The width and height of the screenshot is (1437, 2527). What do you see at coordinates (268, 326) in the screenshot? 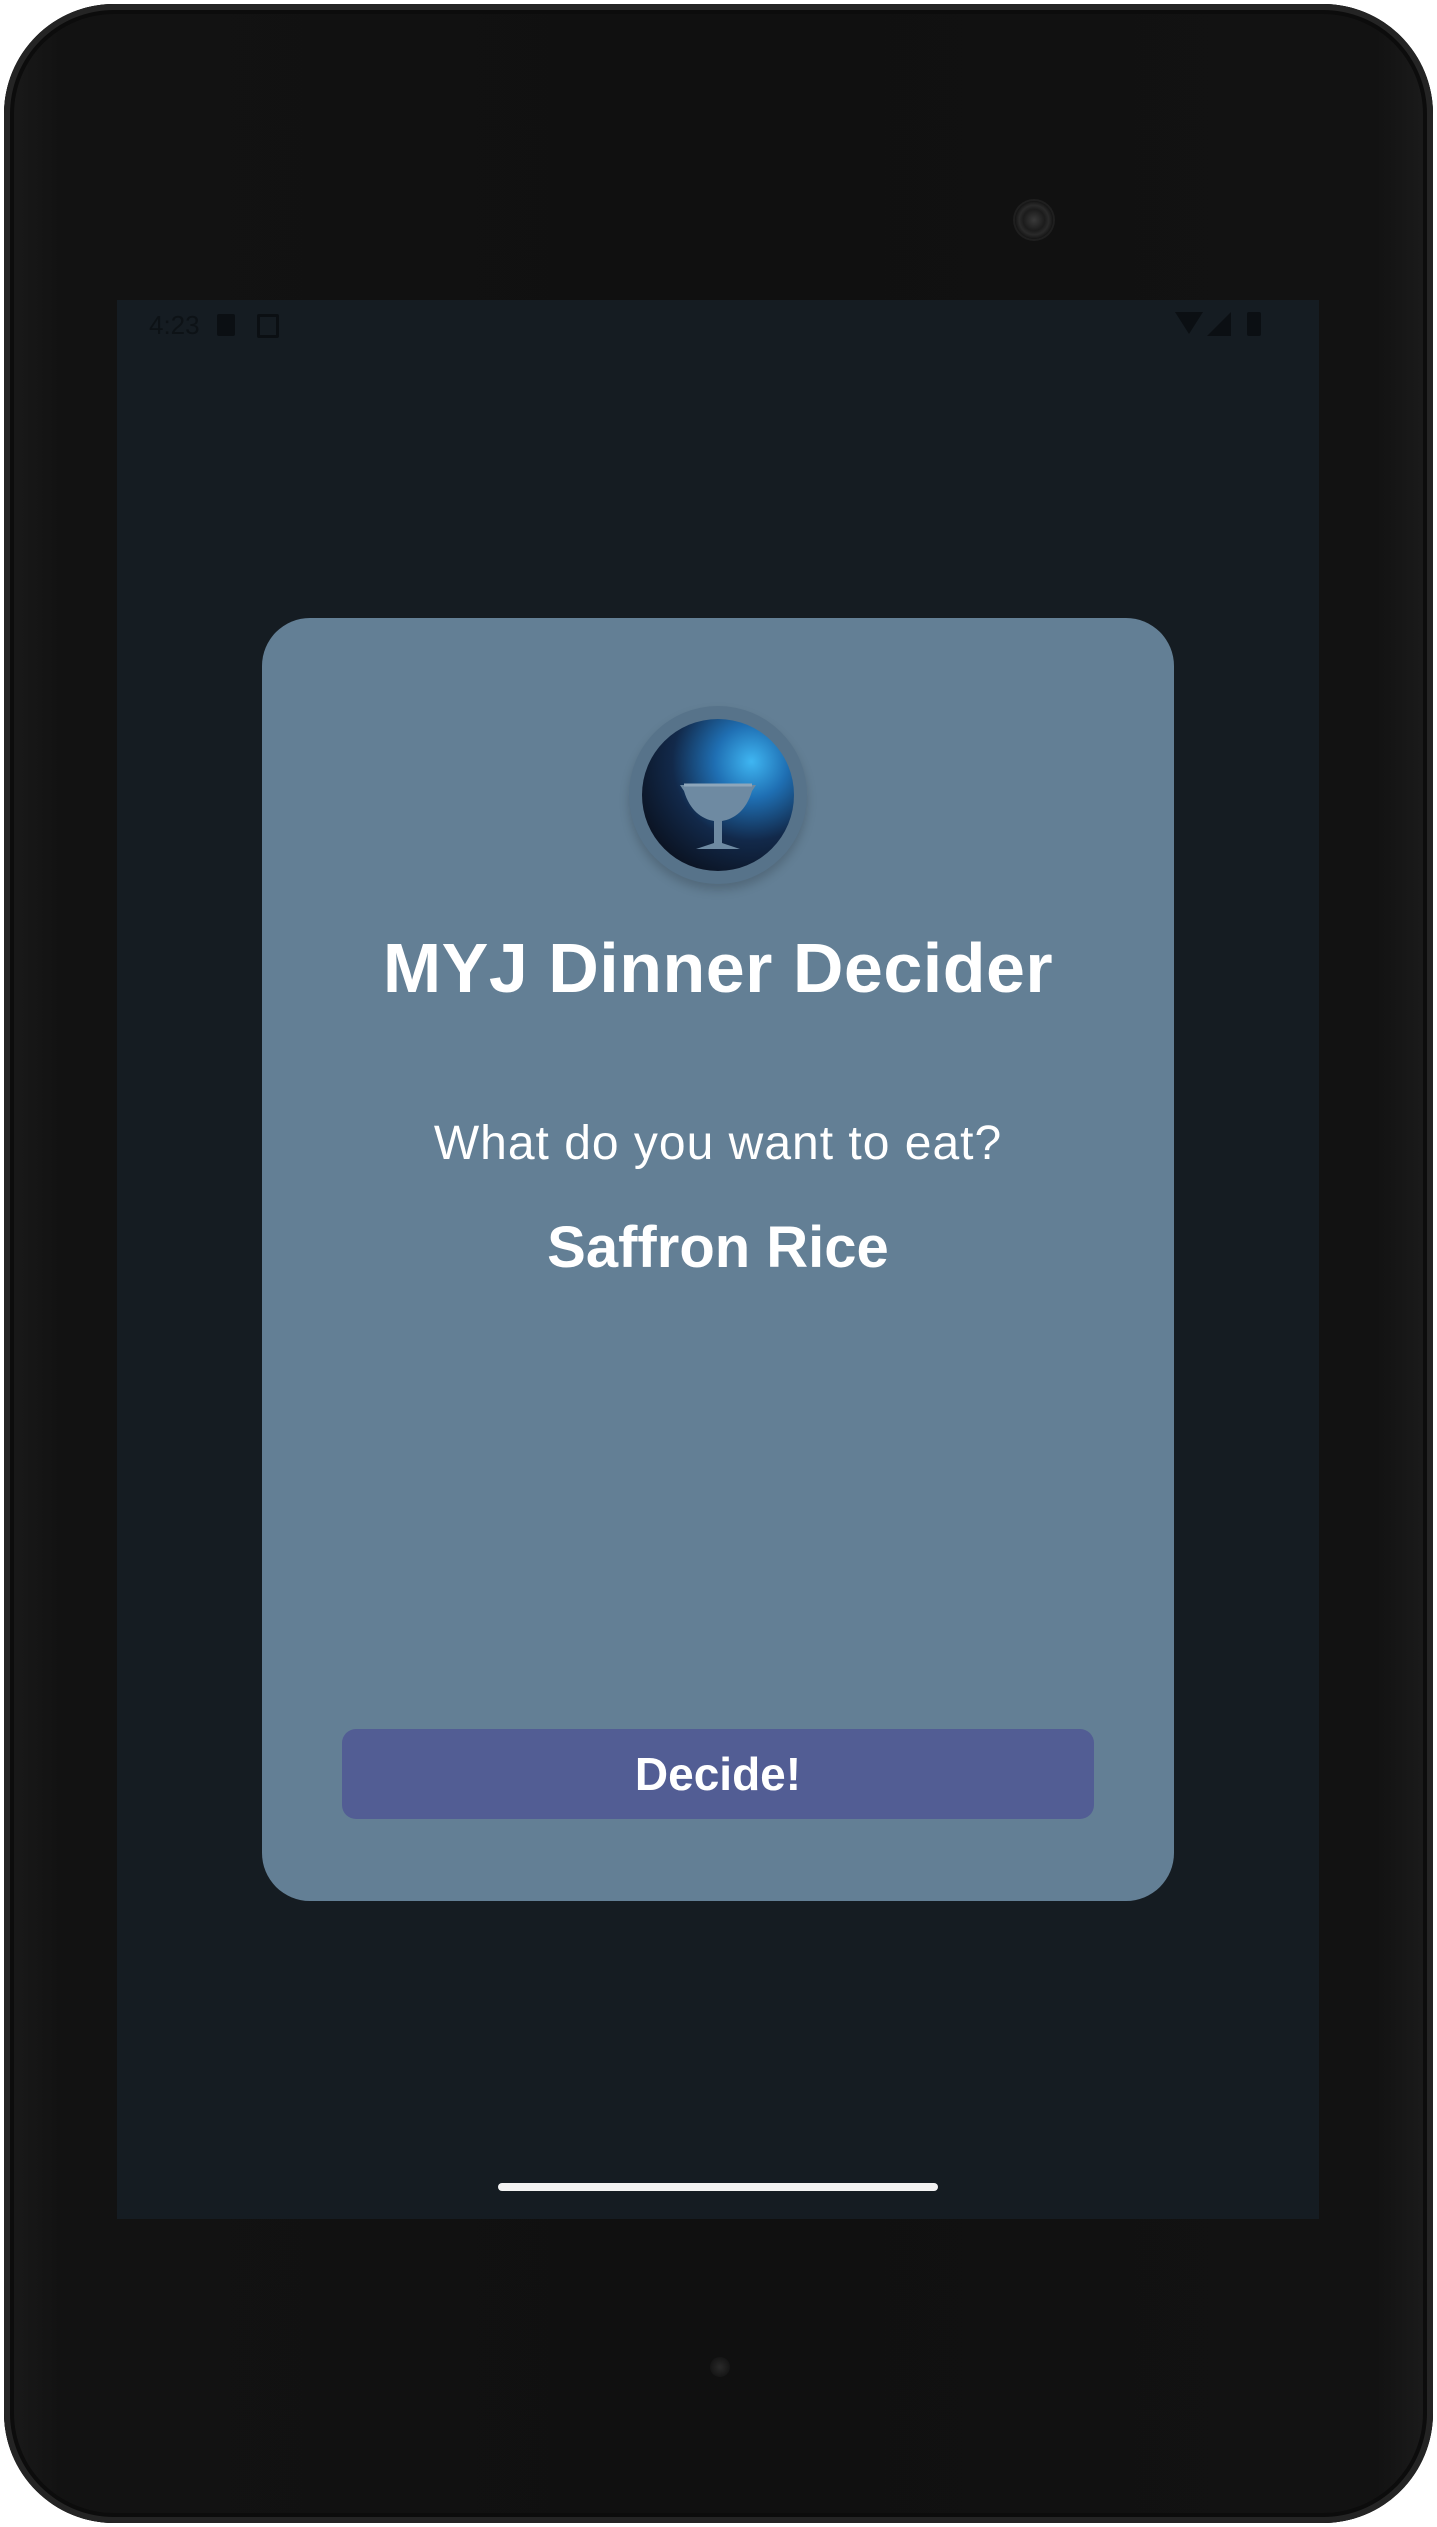
I see `screenshot-icon` at bounding box center [268, 326].